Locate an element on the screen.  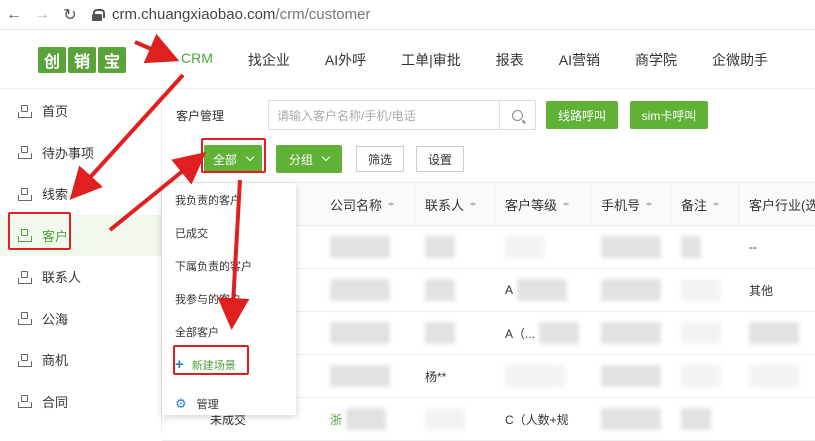
topnav-item-crm: CRM is located at coordinates (197, 60).